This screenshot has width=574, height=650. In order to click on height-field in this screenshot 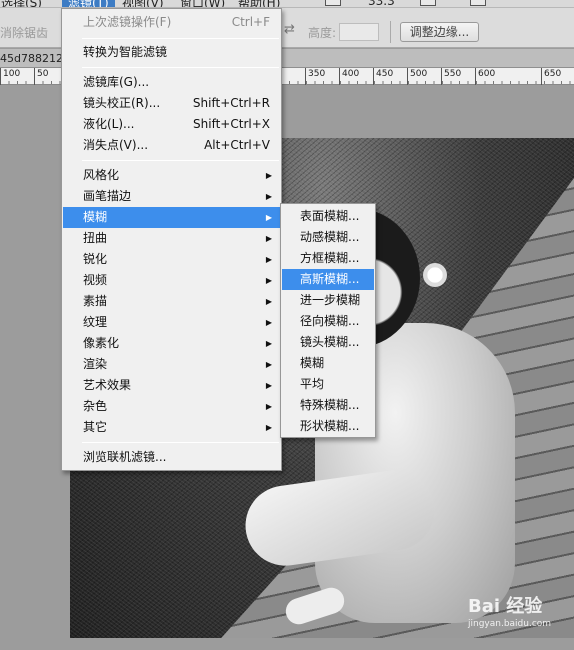, I will do `click(359, 32)`.